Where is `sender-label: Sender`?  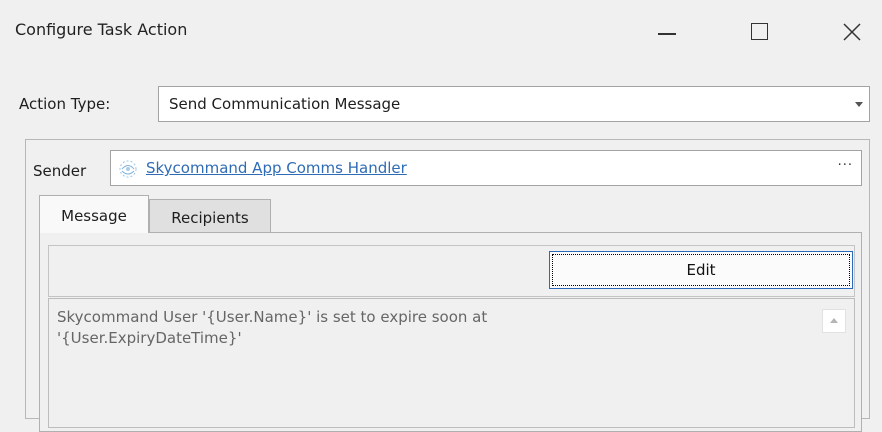
sender-label: Sender is located at coordinates (60, 171).